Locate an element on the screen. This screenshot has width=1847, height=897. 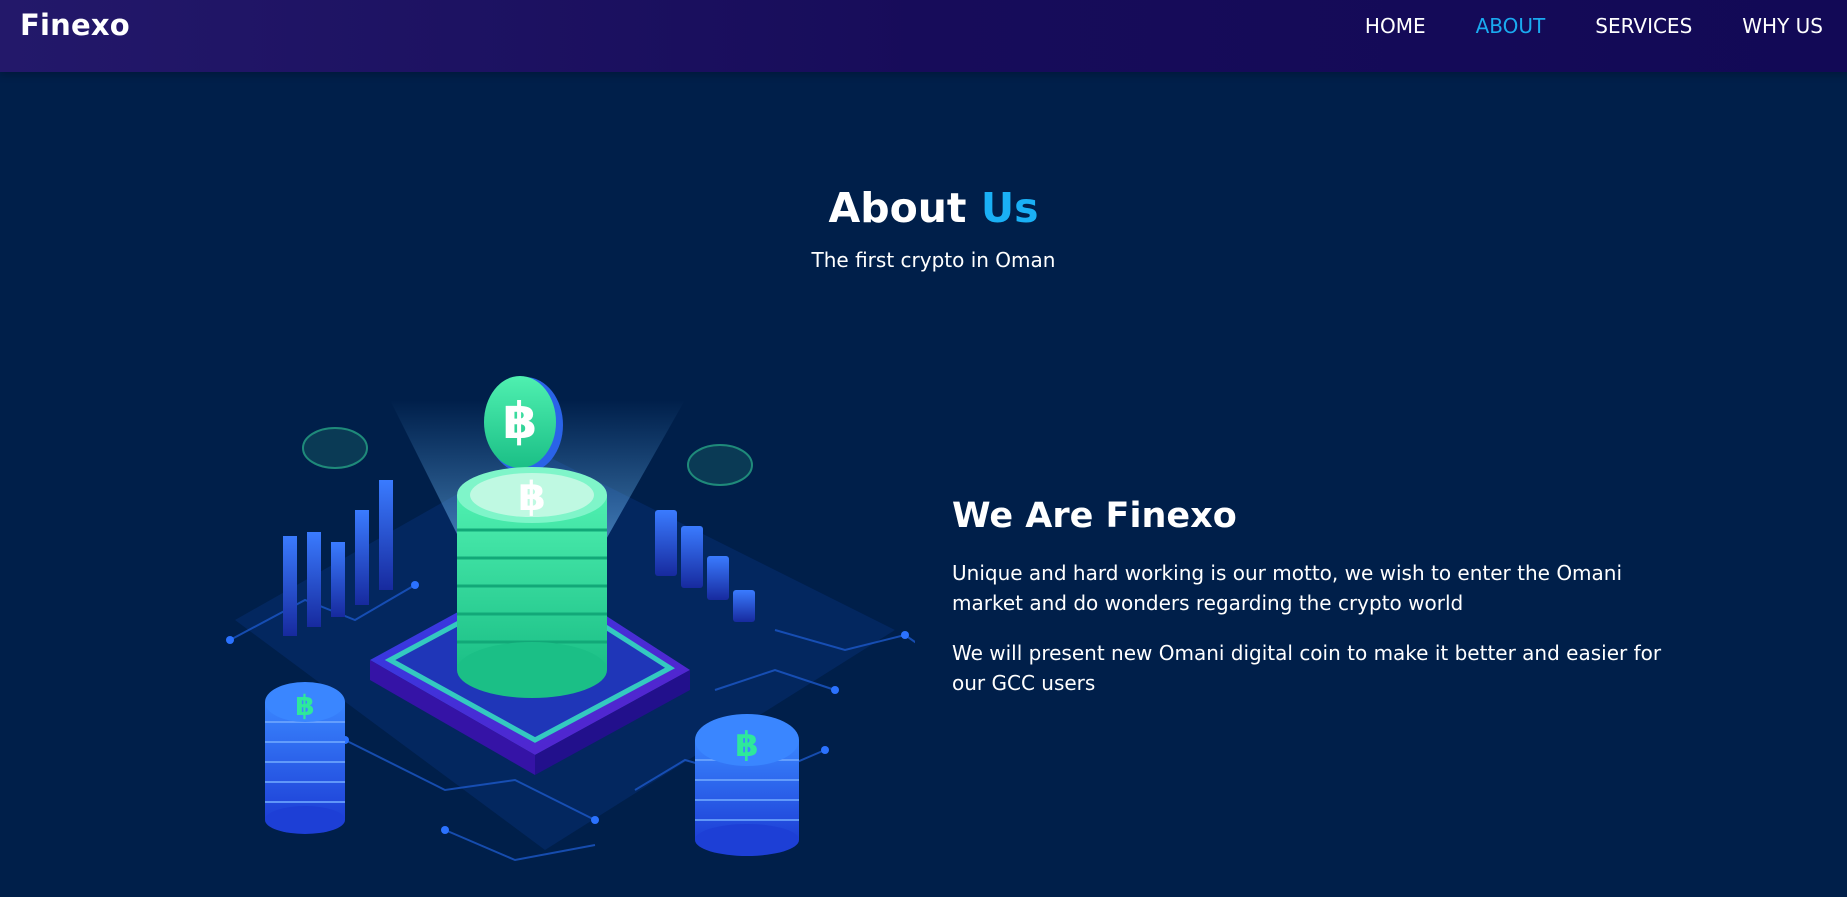
about-heading: About Us is located at coordinates (923, 208).